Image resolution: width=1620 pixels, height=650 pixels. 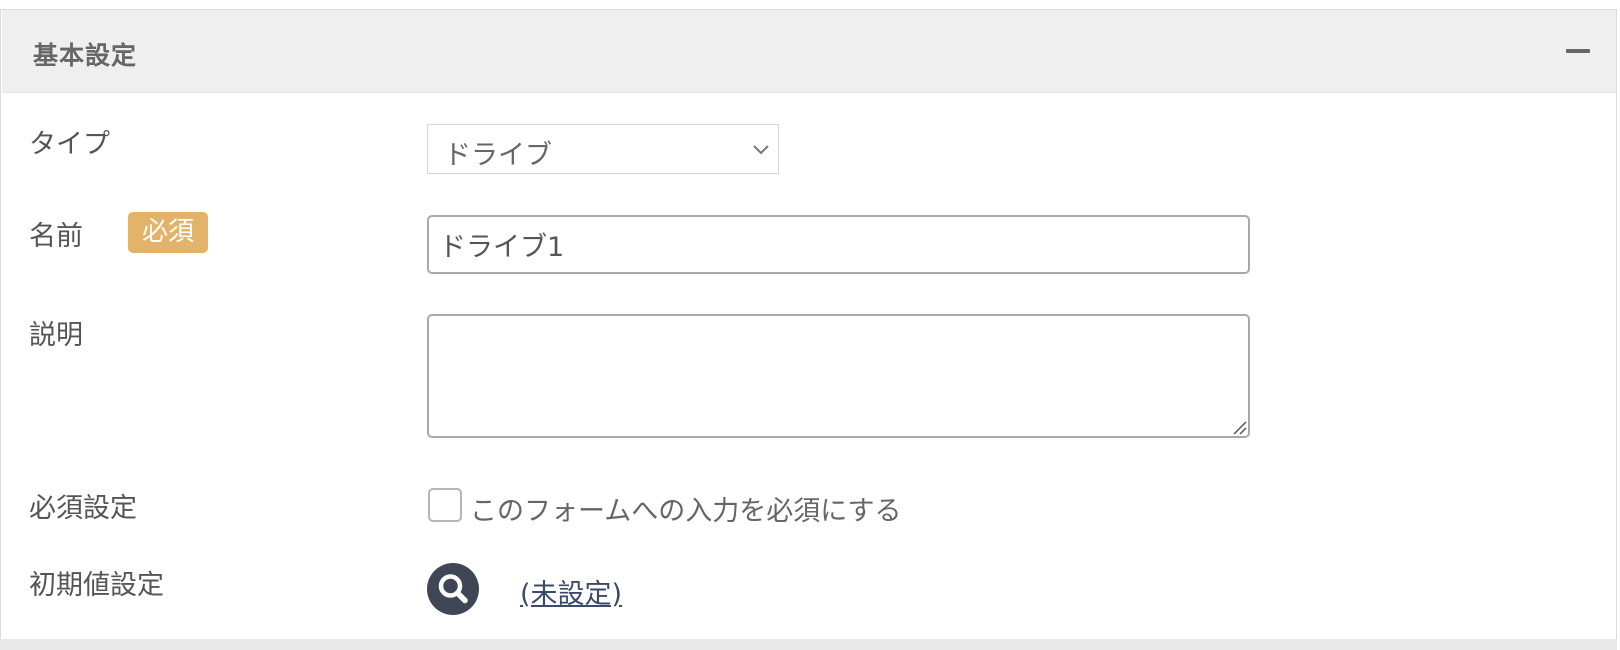 I want to click on panel-title: 基本設定, so click(x=85, y=55).